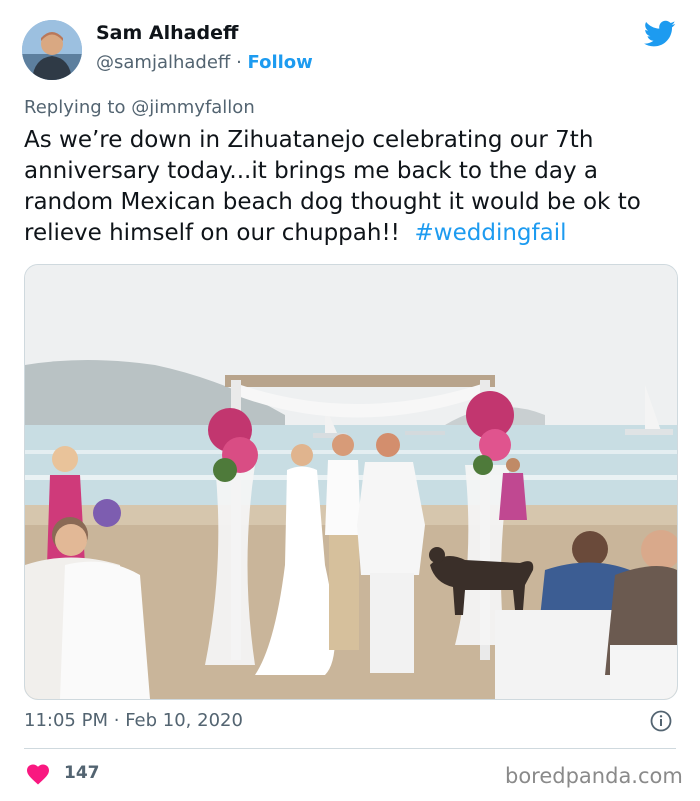 The height and width of the screenshot is (801, 700). I want to click on author-handle: @samjalhadeff, so click(163, 62).